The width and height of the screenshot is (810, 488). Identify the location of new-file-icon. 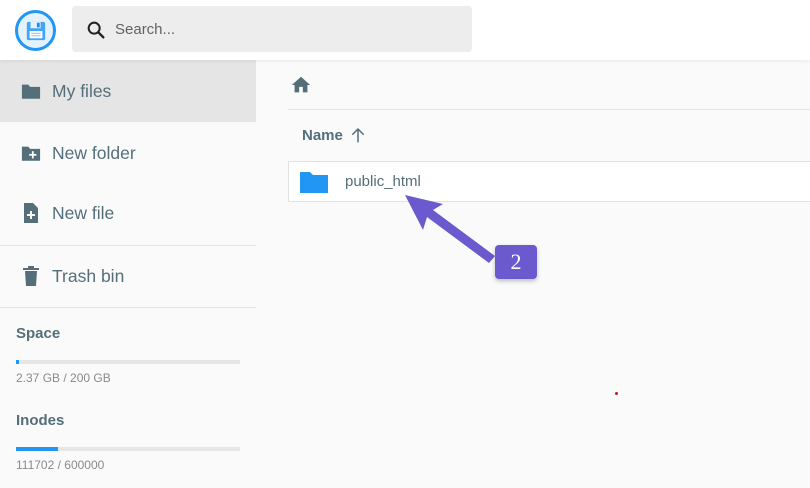
(31, 213).